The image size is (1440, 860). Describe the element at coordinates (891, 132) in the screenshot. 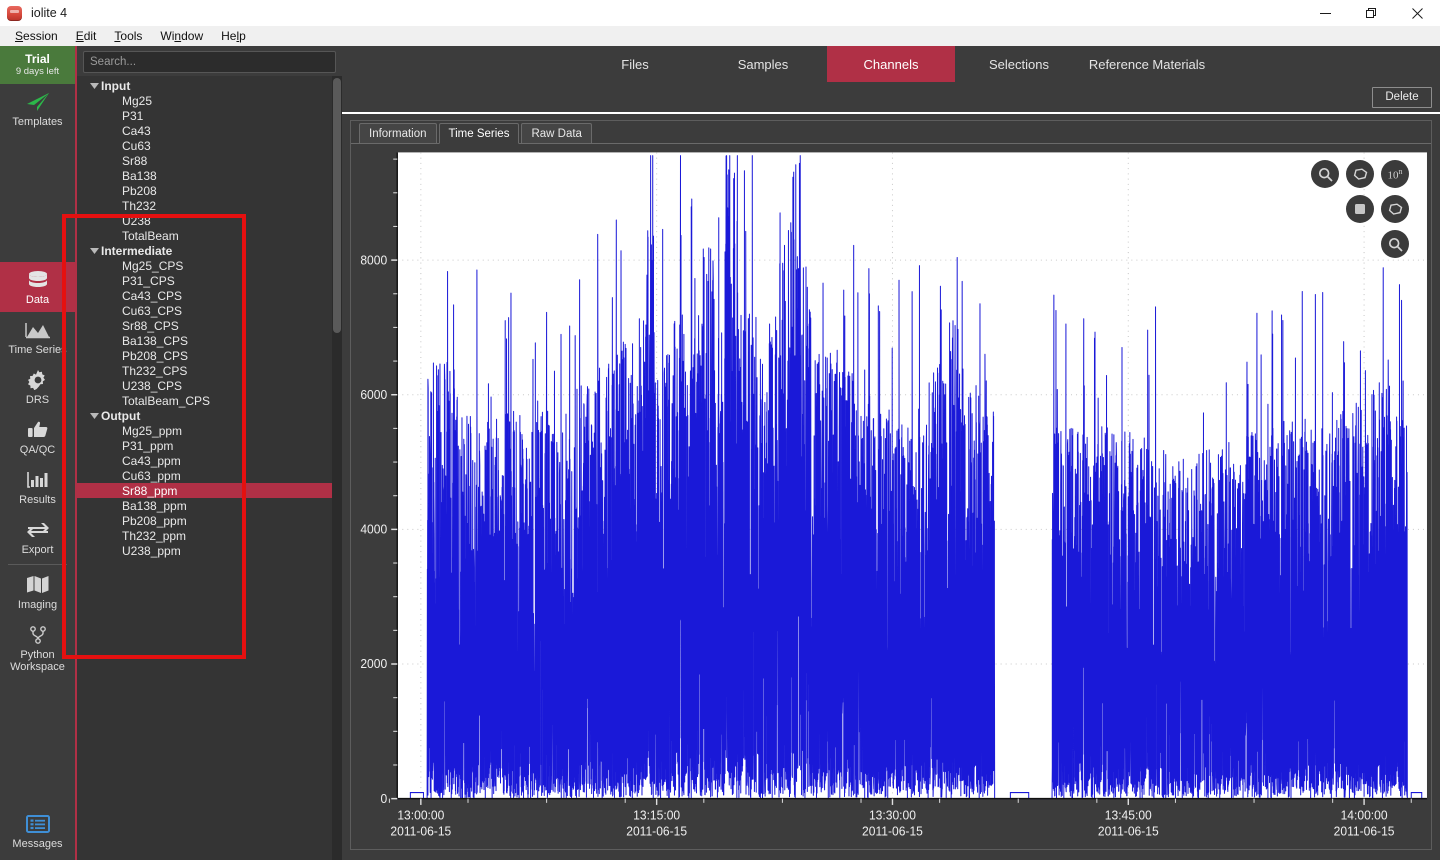

I see `detail-tabbar: Information Time Series Raw Data` at that location.